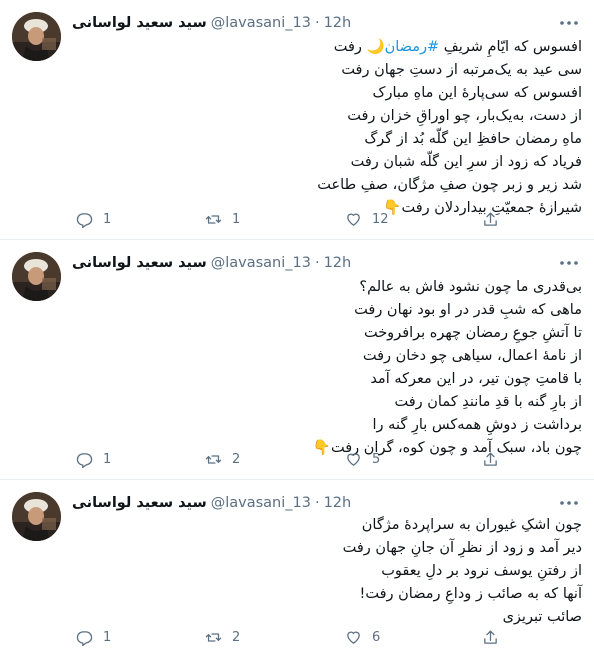 This screenshot has height=656, width=594. Describe the element at coordinates (471, 525) in the screenshot. I see `tweet-line: چون اشکِ غیوران به سراپردهٔ مژگان` at that location.